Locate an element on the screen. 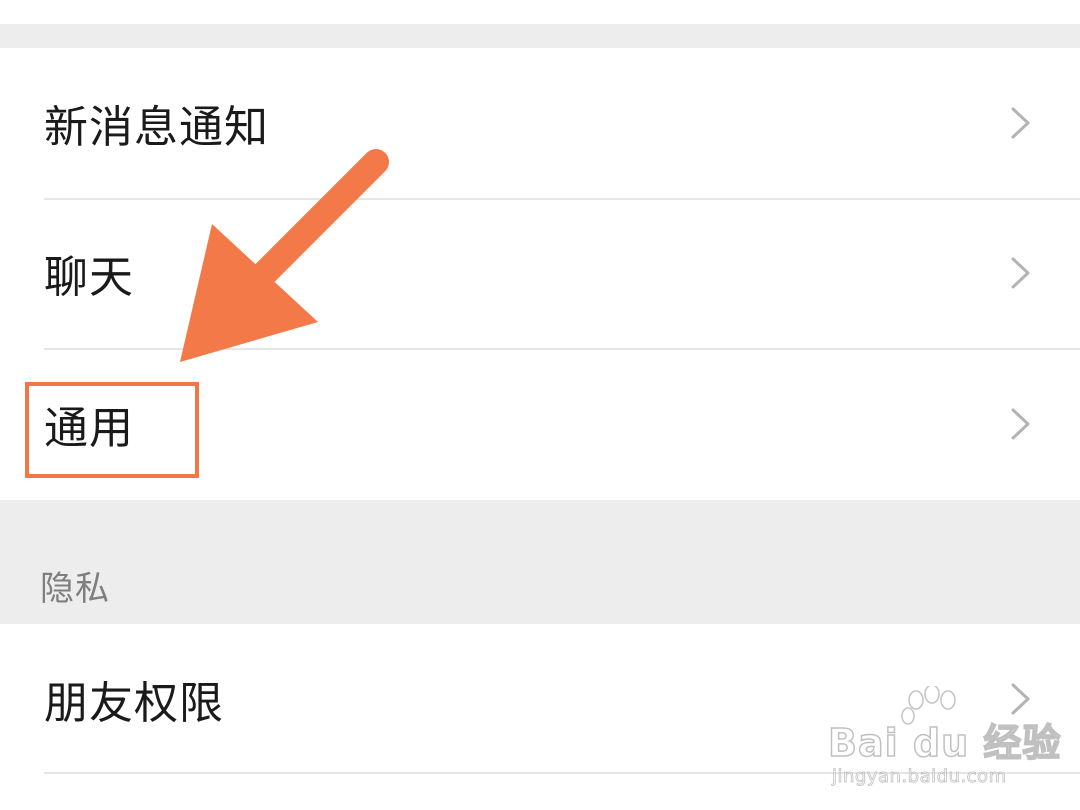 The image size is (1080, 810). section-header-privacy: 隐私 is located at coordinates (75, 589).